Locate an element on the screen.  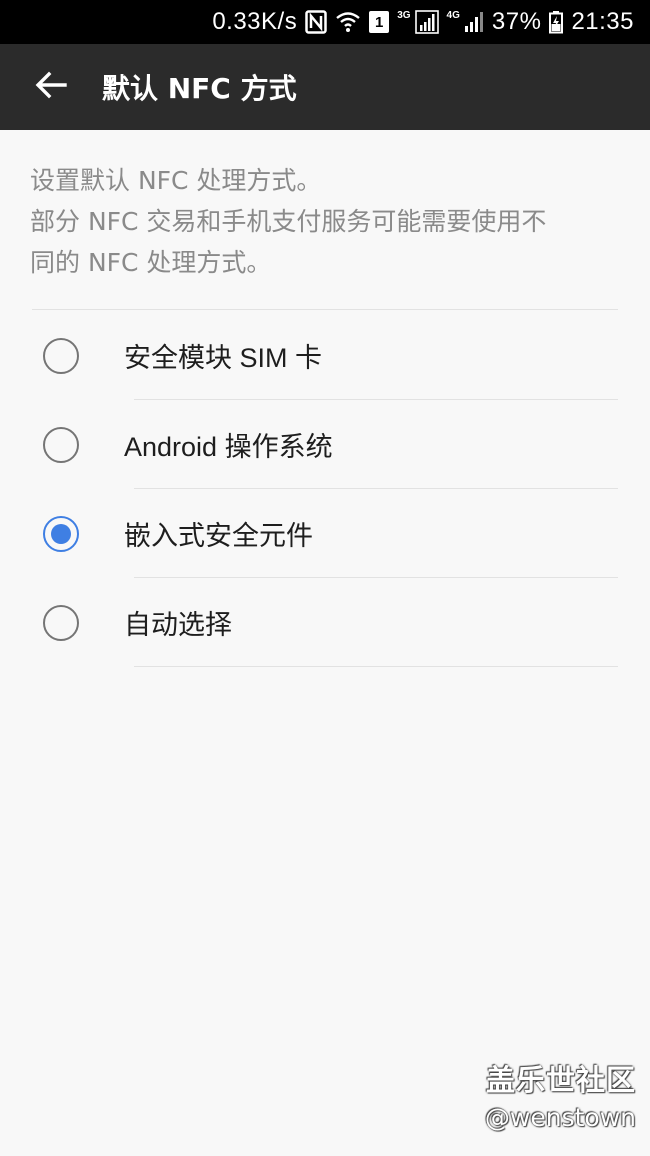
option-auto-select: 自动选择 is located at coordinates (325, 622).